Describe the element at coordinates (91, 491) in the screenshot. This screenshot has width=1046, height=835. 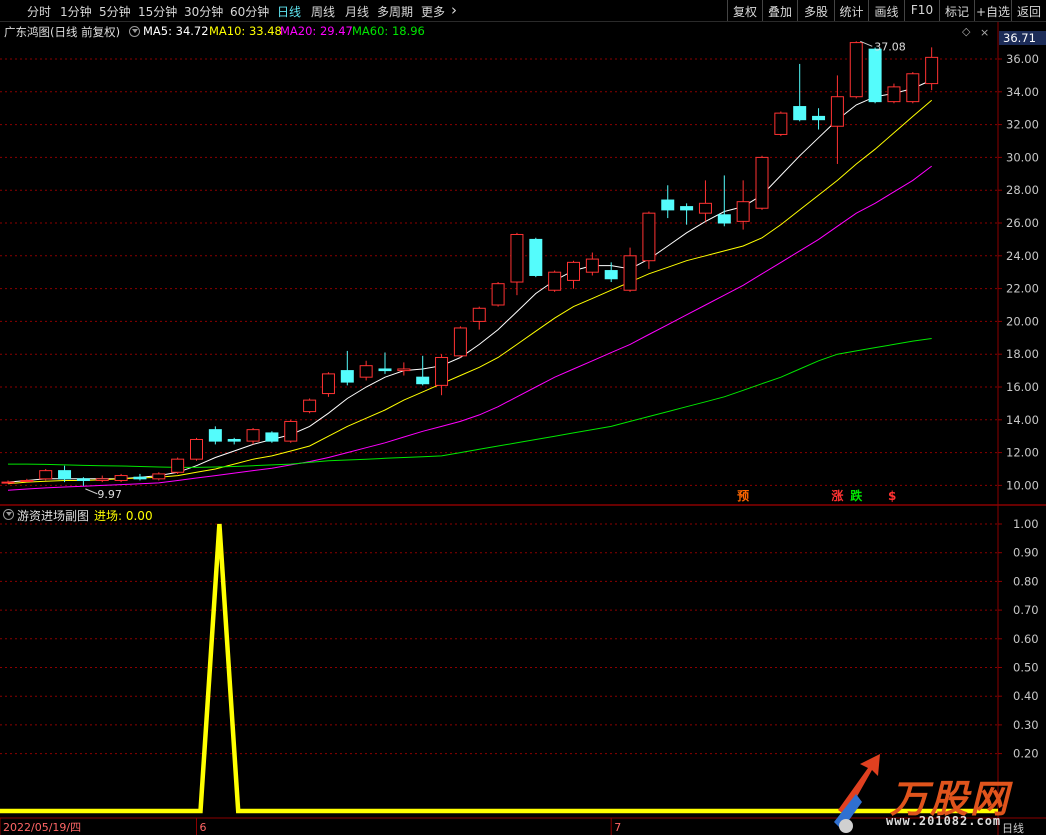
I see `low-pointer` at that location.